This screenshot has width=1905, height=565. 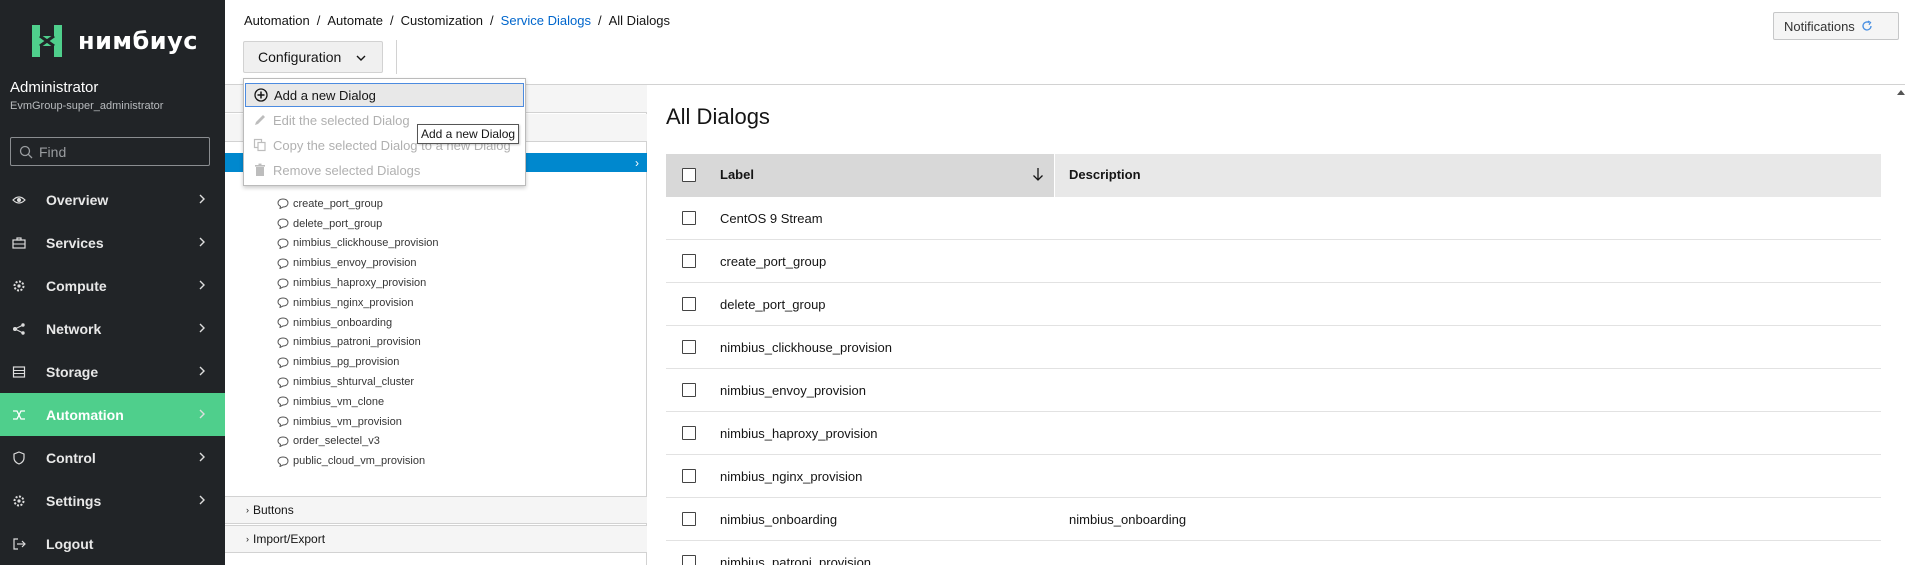 I want to click on logo-icon, so click(x=47, y=41).